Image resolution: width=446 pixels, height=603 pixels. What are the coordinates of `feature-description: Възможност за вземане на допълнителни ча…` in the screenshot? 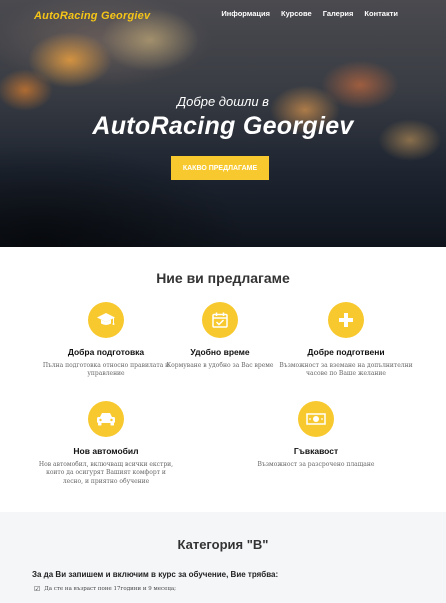 It's located at (346, 370).